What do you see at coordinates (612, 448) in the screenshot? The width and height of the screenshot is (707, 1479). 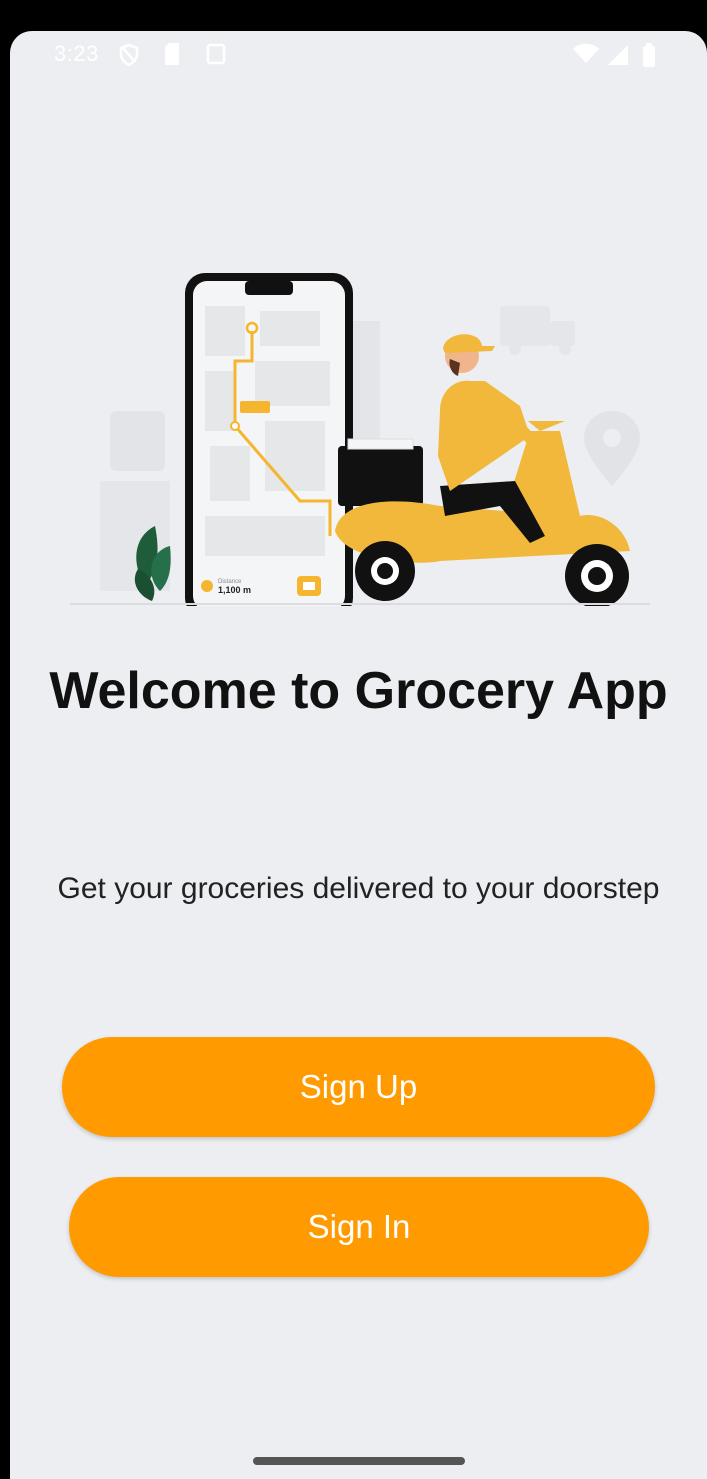 I see `location-pin-icon` at bounding box center [612, 448].